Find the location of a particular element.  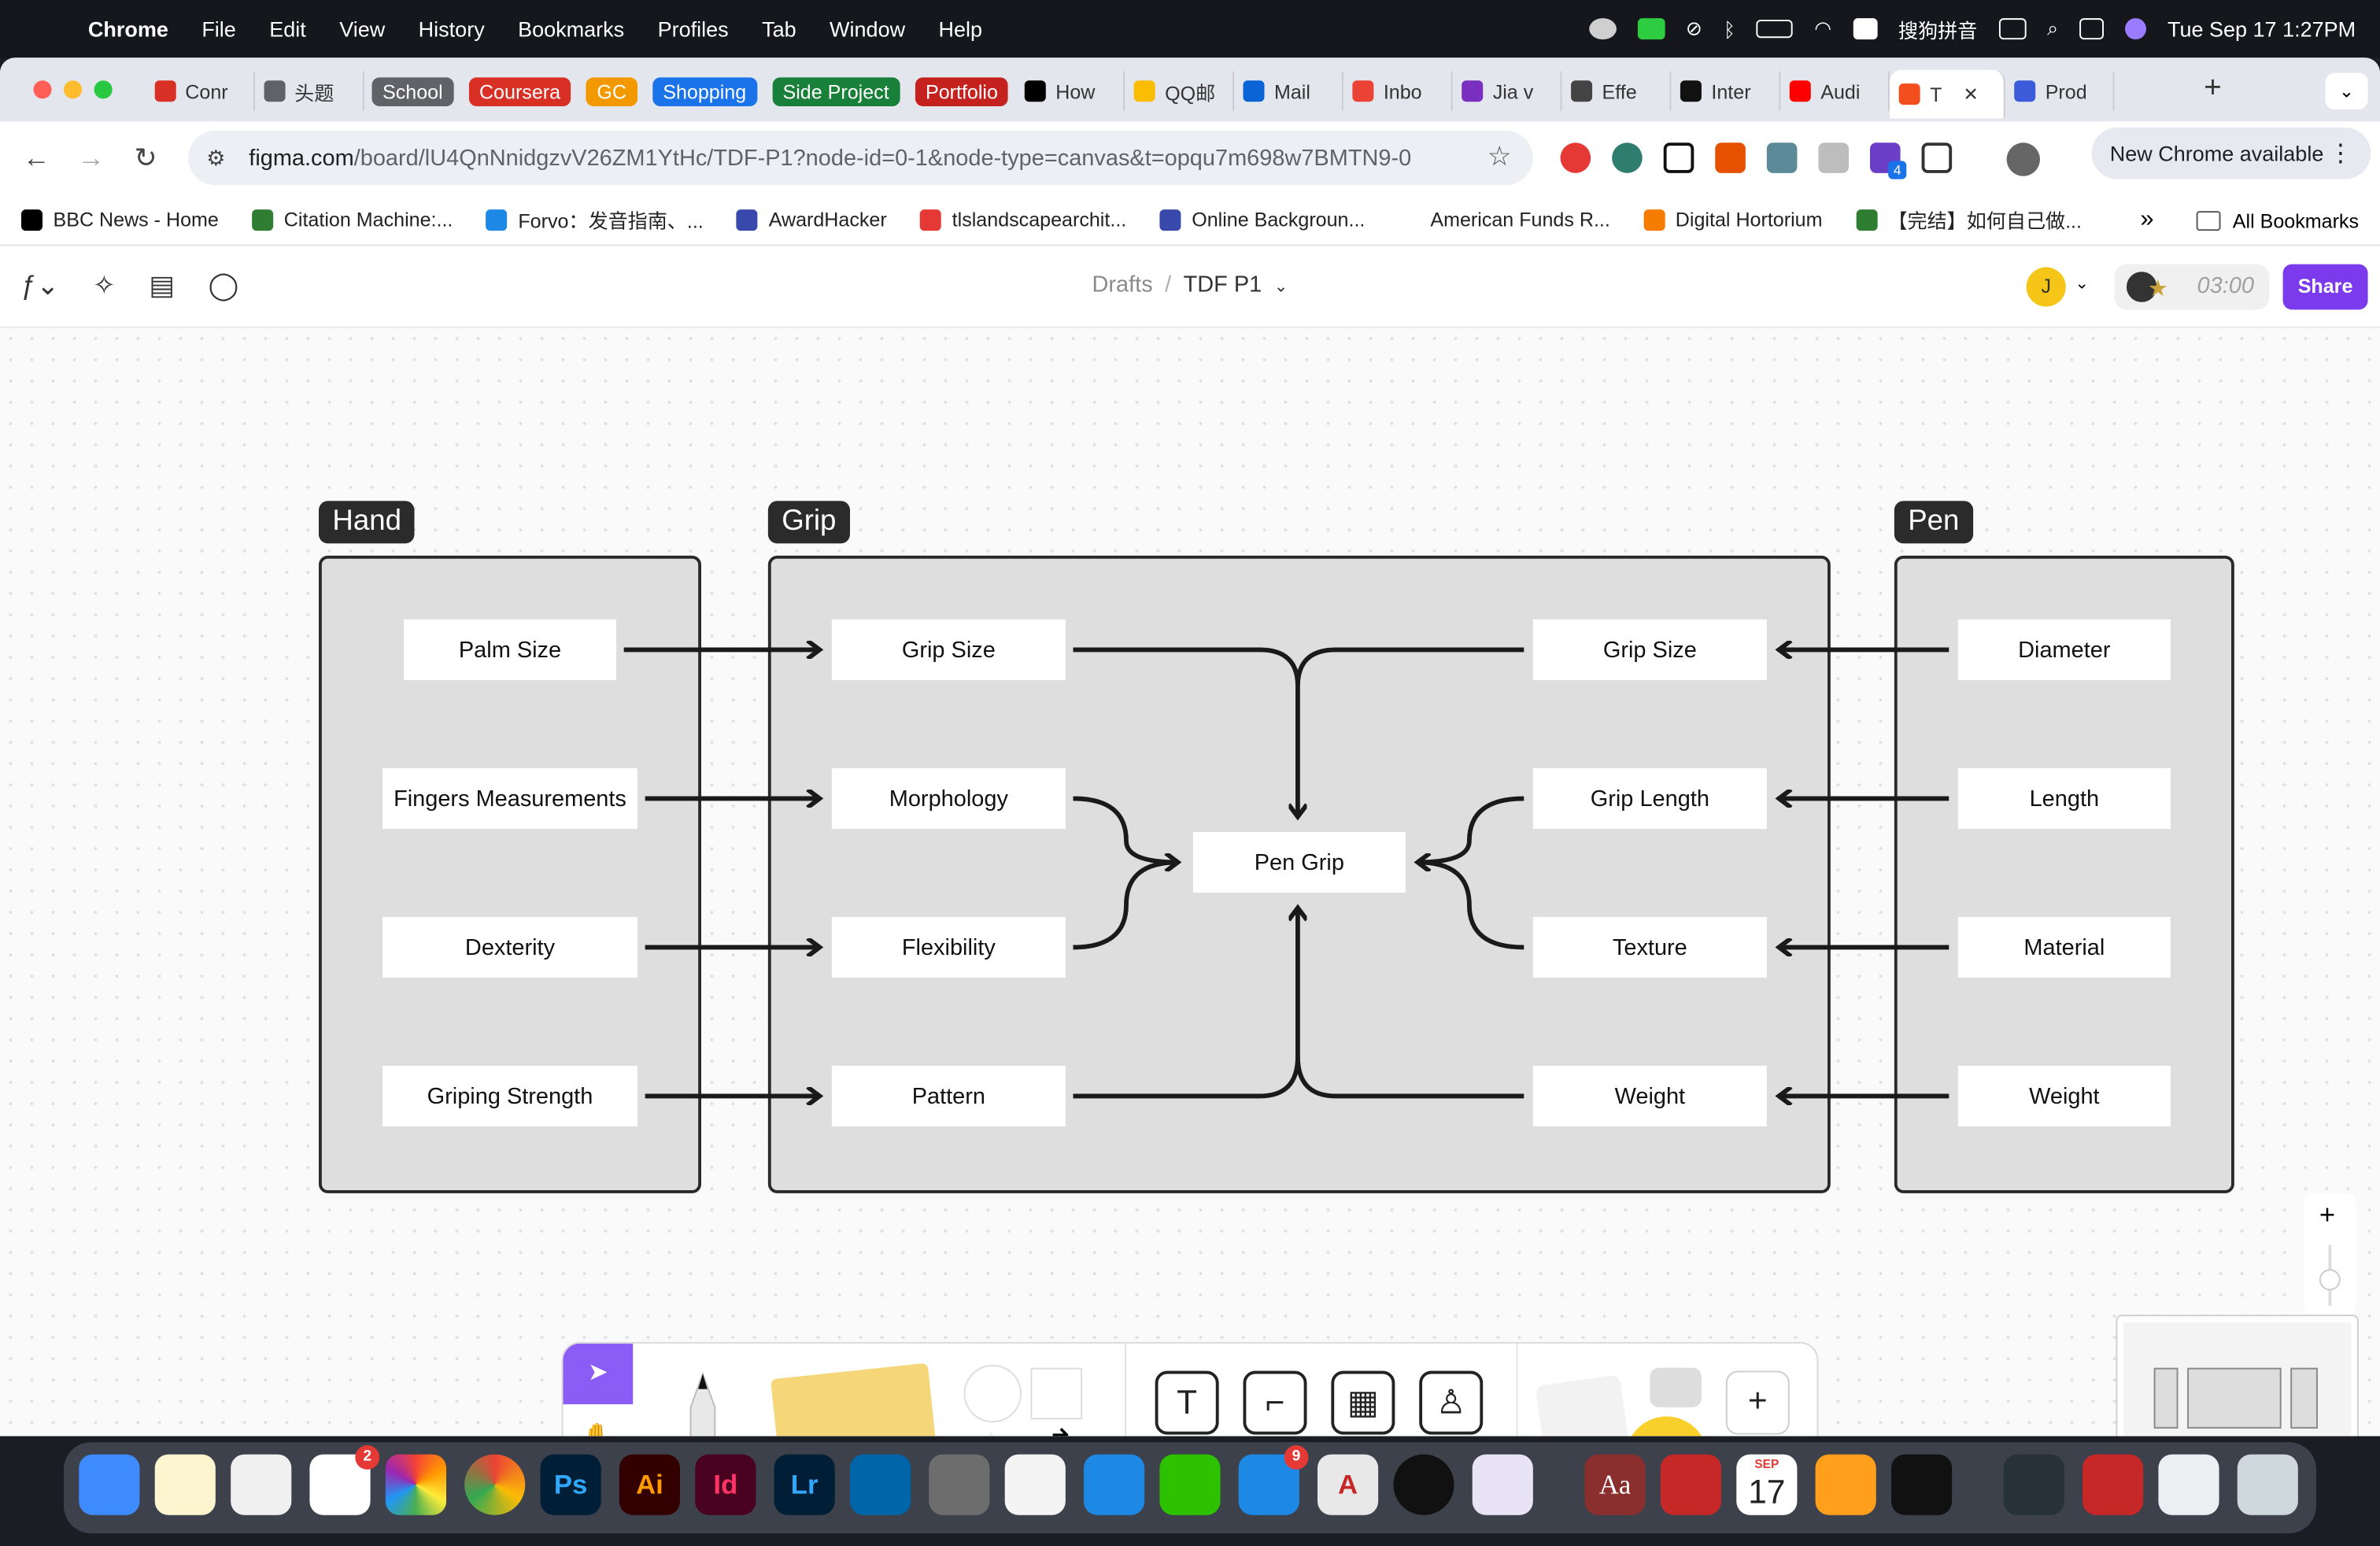

node-weight-grip: Weight is located at coordinates (1649, 1096).